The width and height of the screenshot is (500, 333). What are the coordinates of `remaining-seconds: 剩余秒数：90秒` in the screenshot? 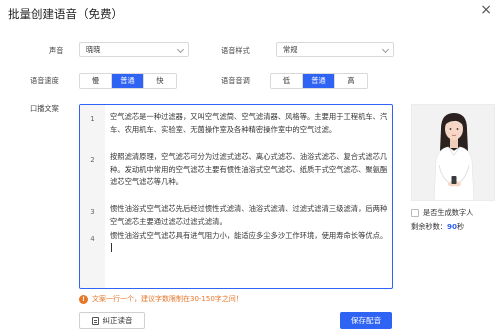 It's located at (437, 227).